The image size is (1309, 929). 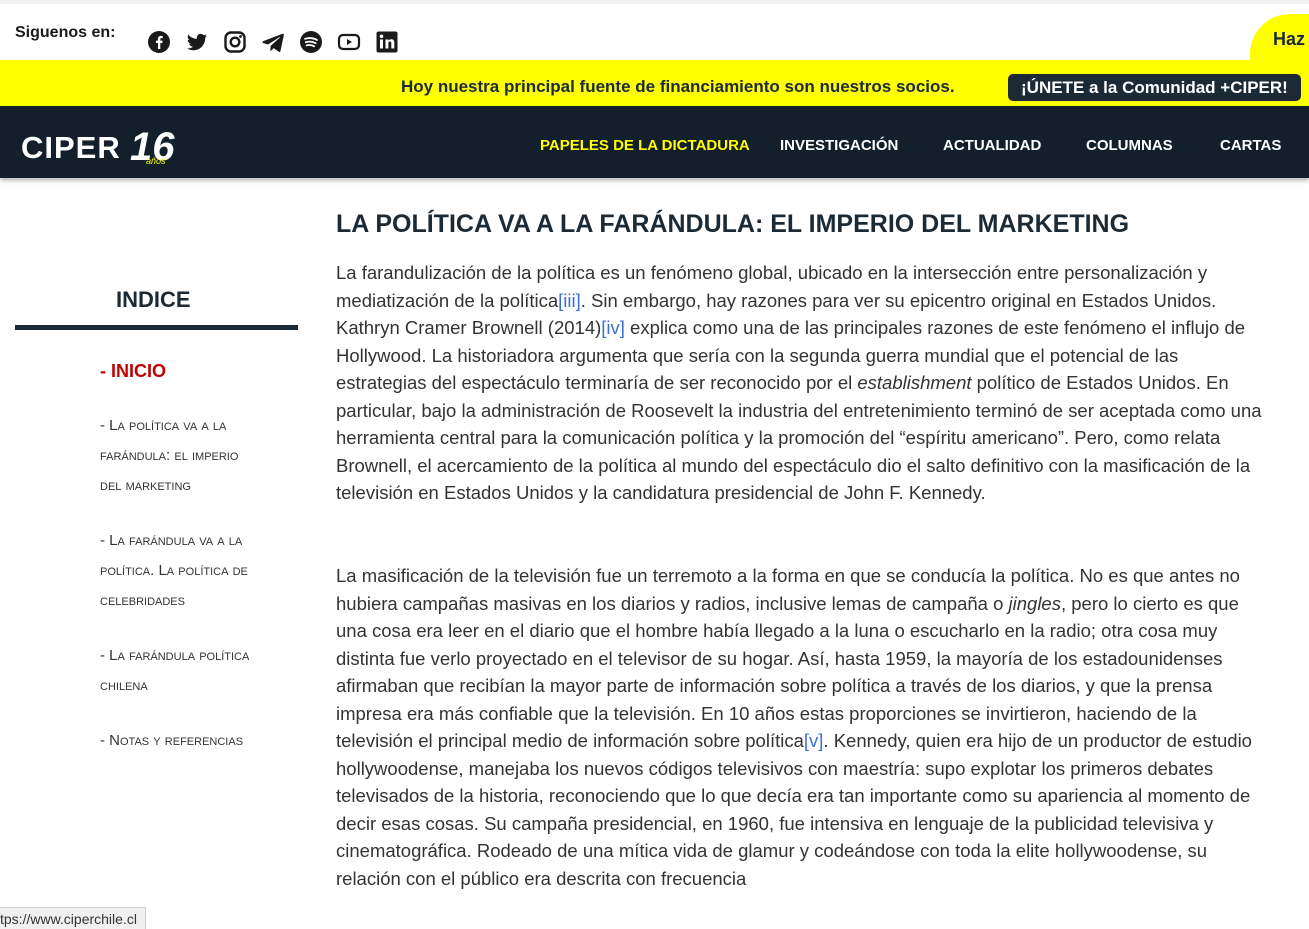 I want to click on footnote-link-iv: [iv], so click(x=613, y=327).